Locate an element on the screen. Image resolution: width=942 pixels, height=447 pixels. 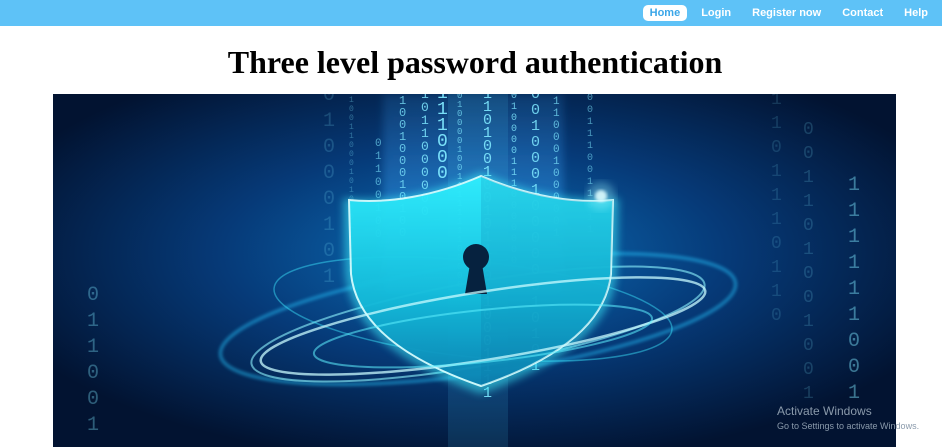
nav-register-link: Register now is located at coordinates (786, 13).